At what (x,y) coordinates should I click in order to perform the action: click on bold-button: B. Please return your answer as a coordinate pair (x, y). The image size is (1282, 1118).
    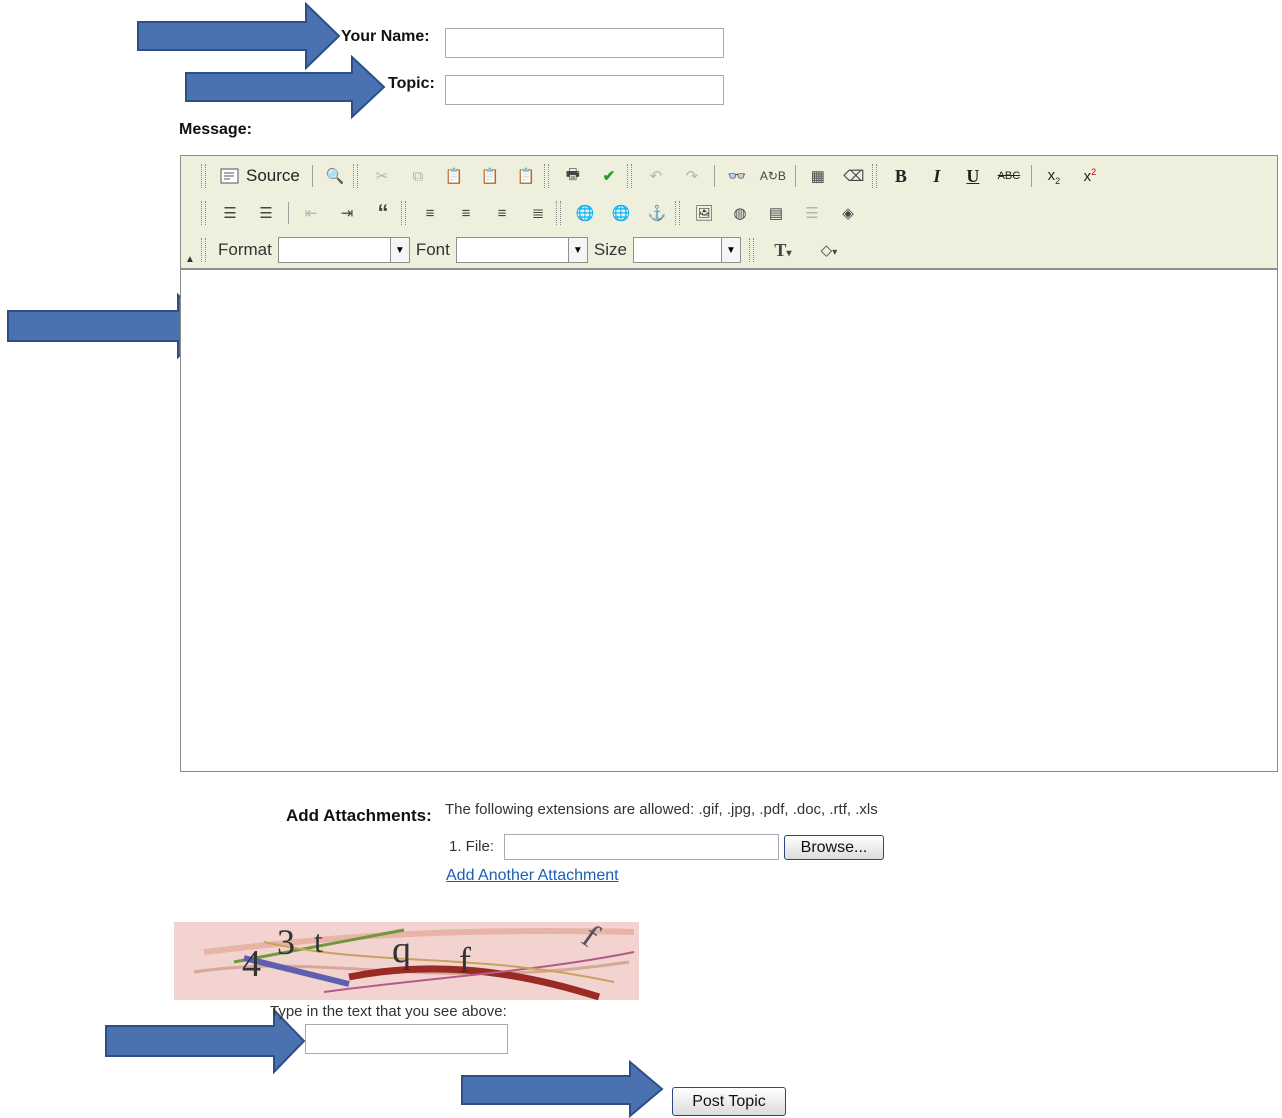
    Looking at the image, I should click on (901, 176).